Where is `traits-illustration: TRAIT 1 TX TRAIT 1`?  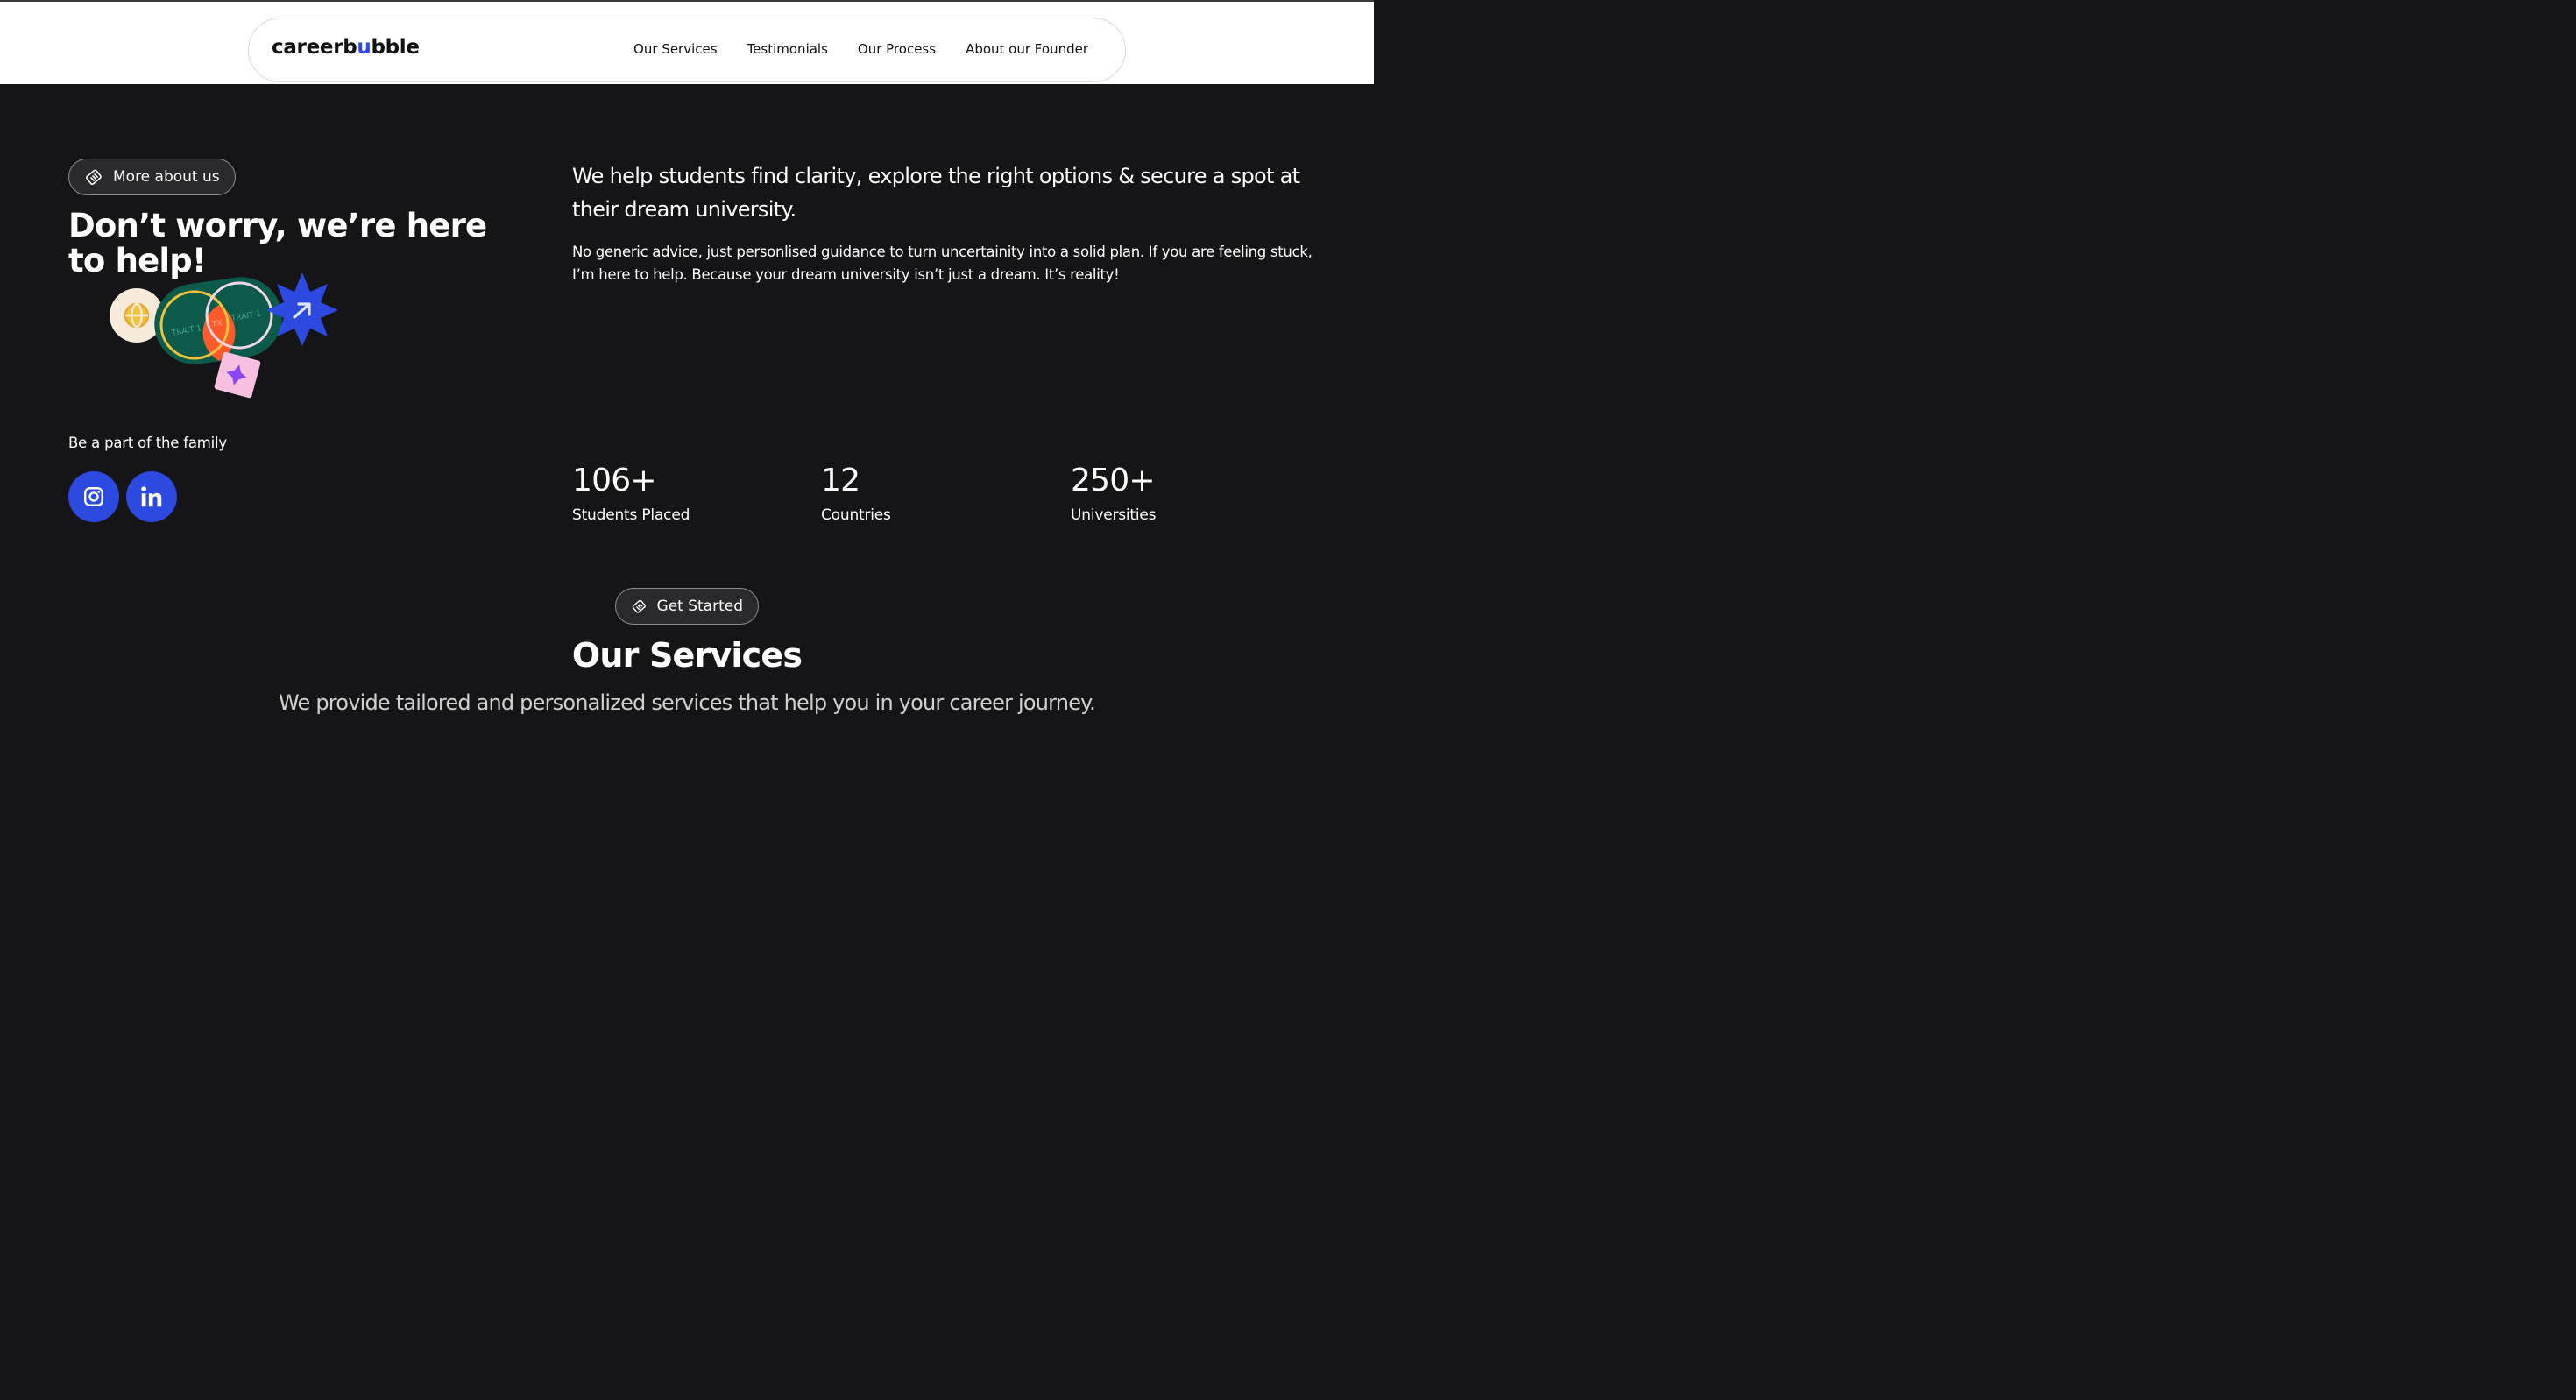
traits-illustration: TRAIT 1 TX TRAIT 1 is located at coordinates (224, 335).